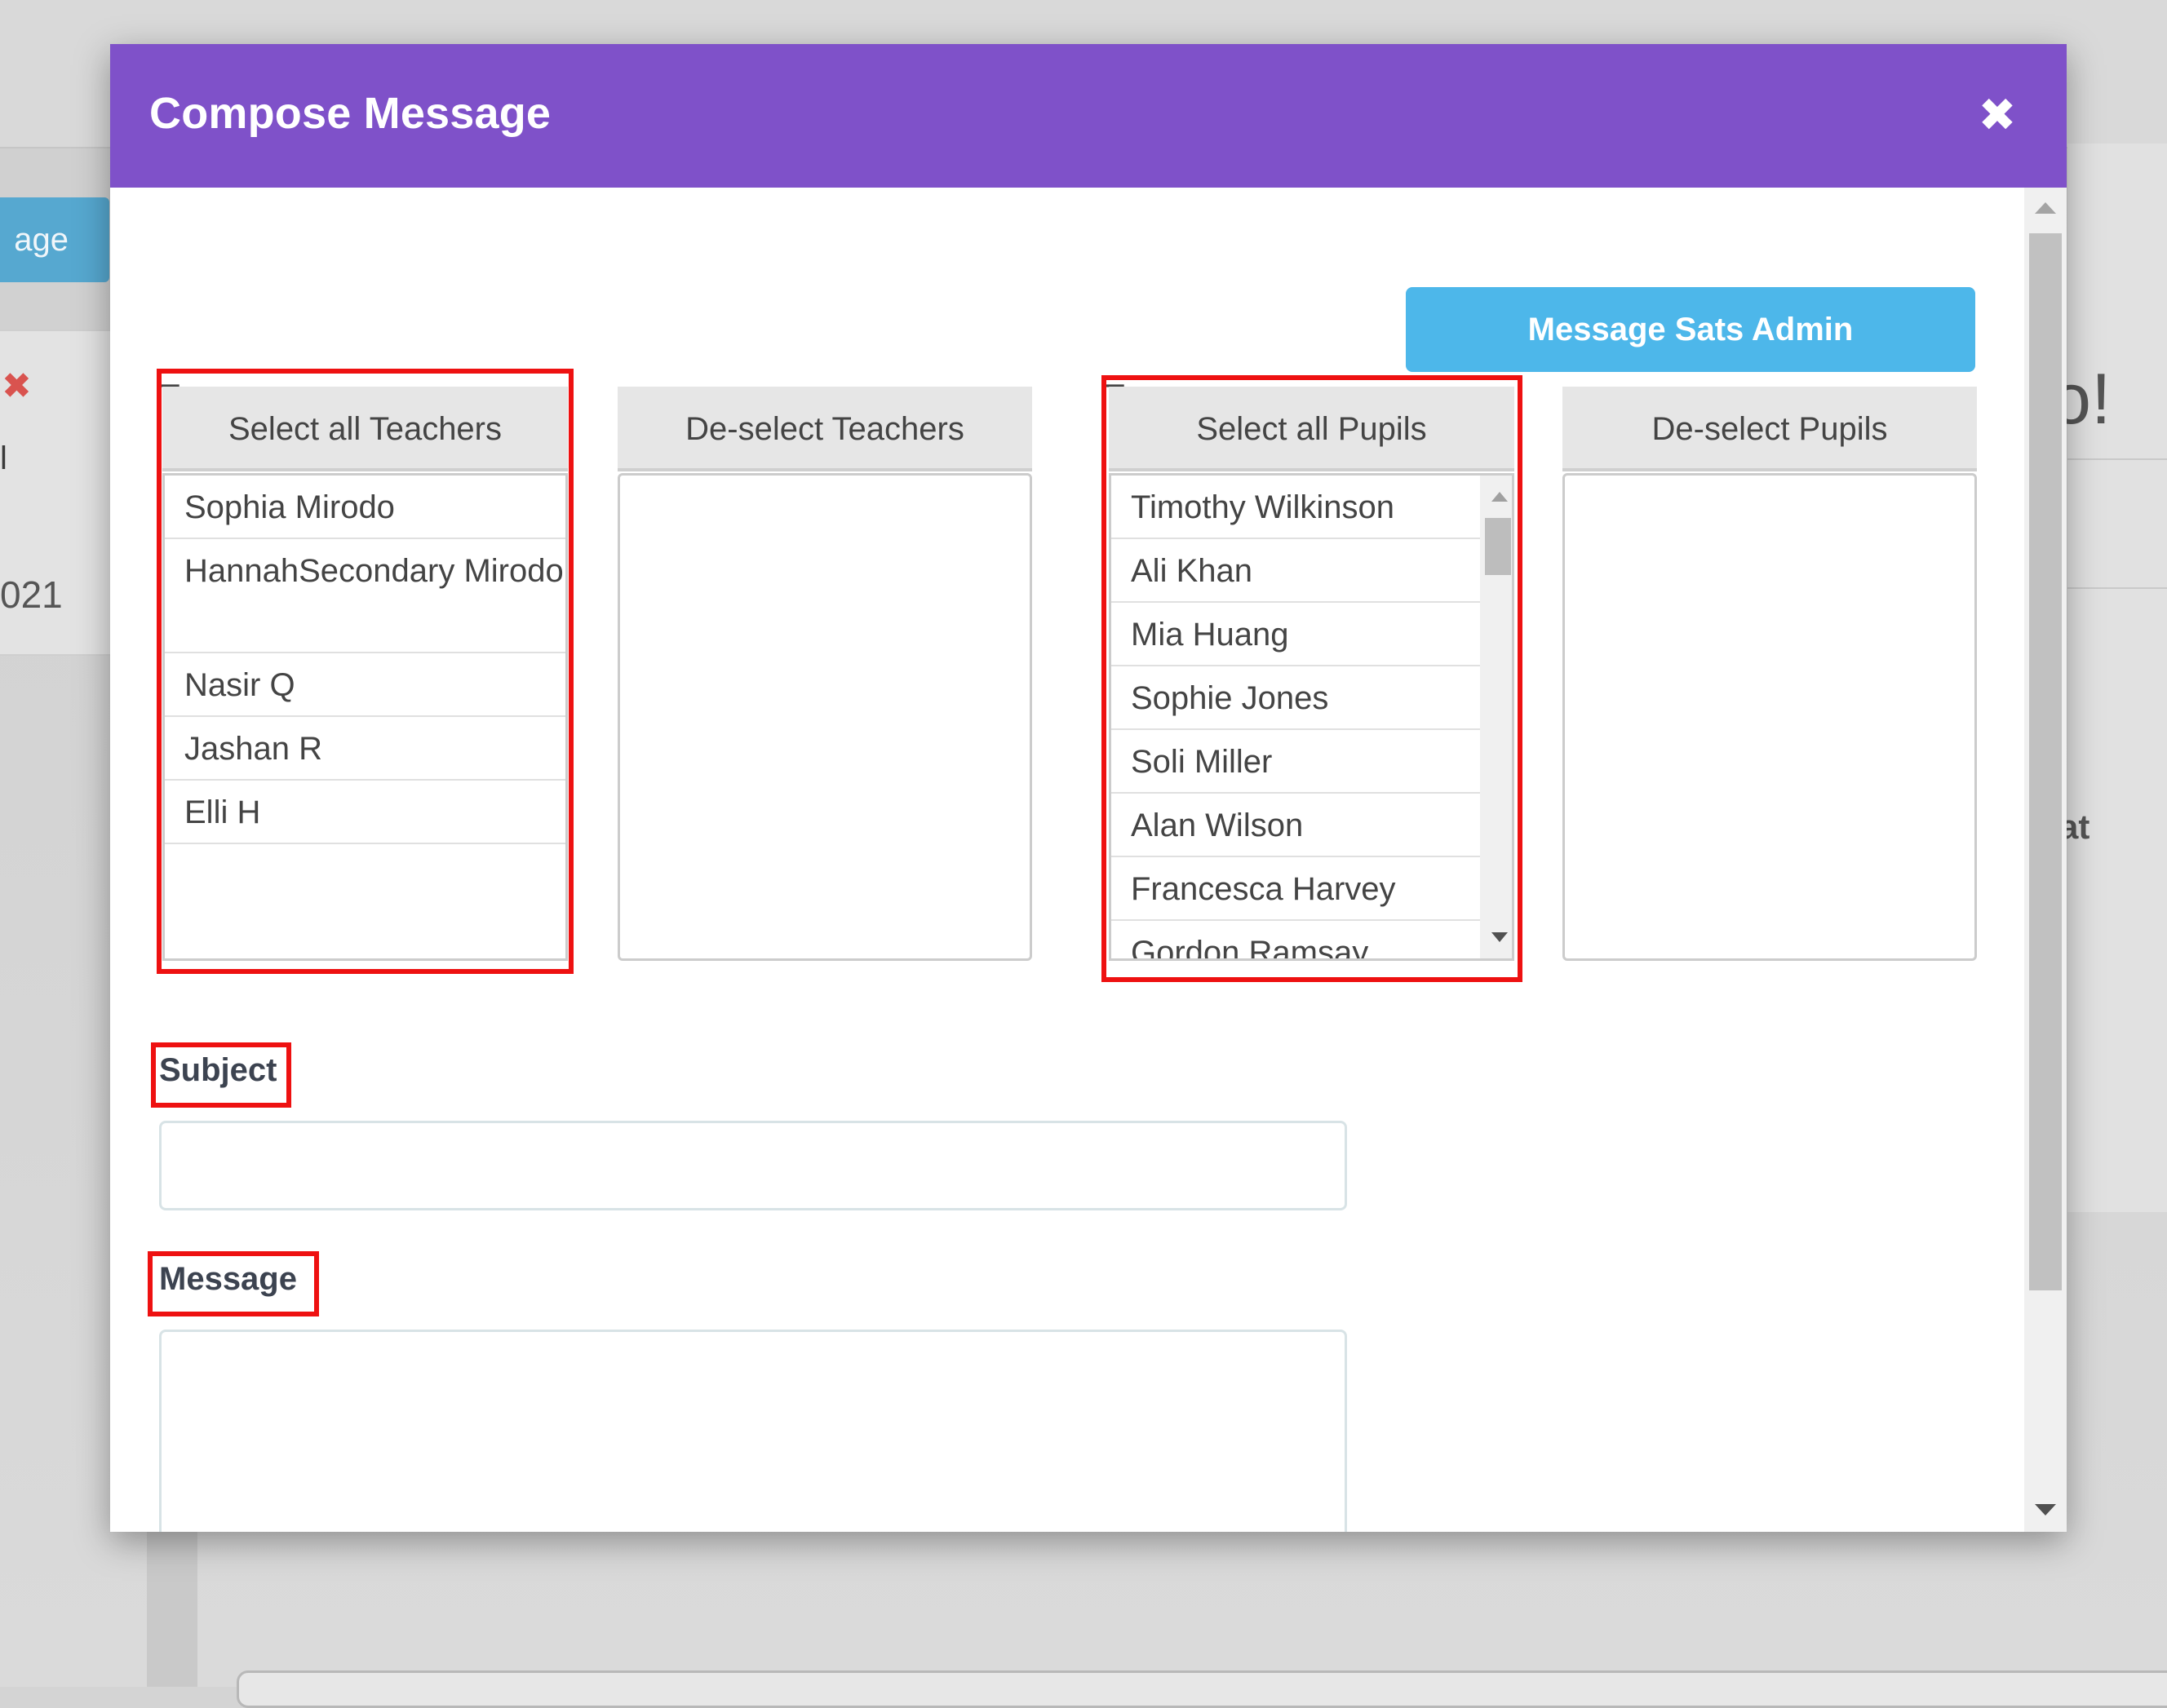 The width and height of the screenshot is (2167, 1708). Describe the element at coordinates (350, 113) in the screenshot. I see `modal-title: Compose Message` at that location.